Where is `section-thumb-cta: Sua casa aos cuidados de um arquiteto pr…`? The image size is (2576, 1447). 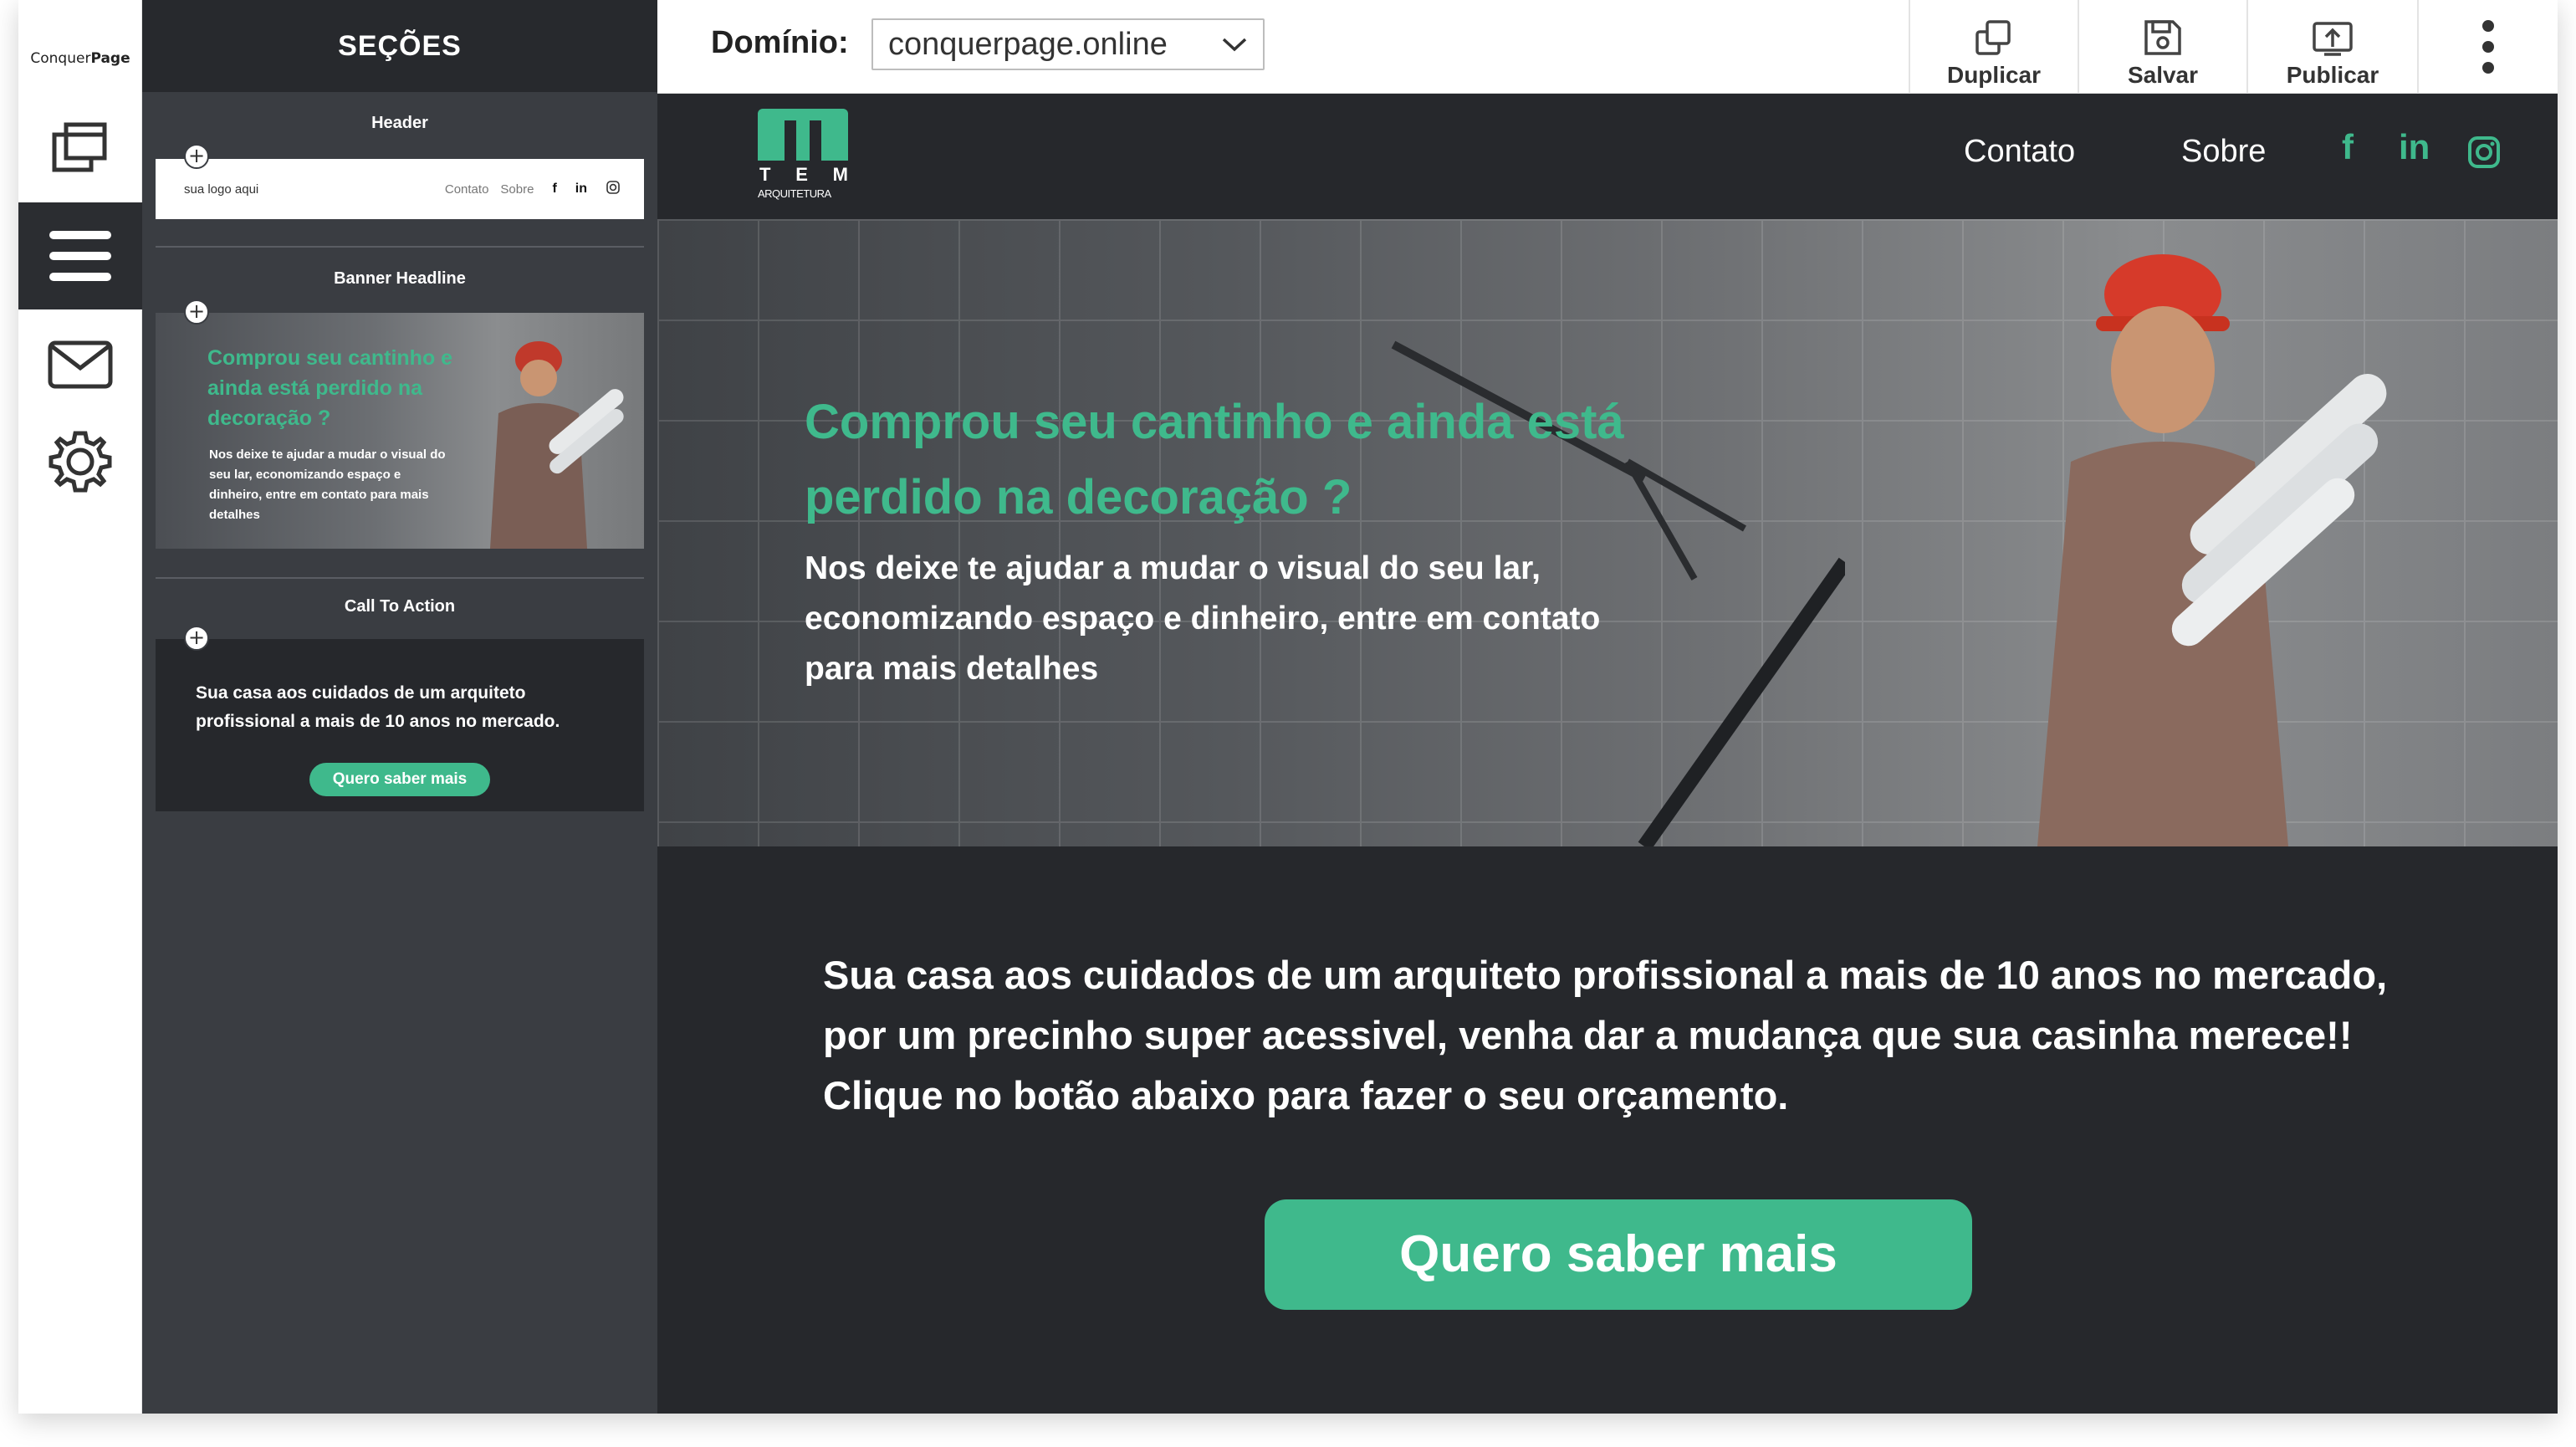
section-thumb-cta: Sua casa aos cuidados de um arquiteto pr… is located at coordinates (400, 725).